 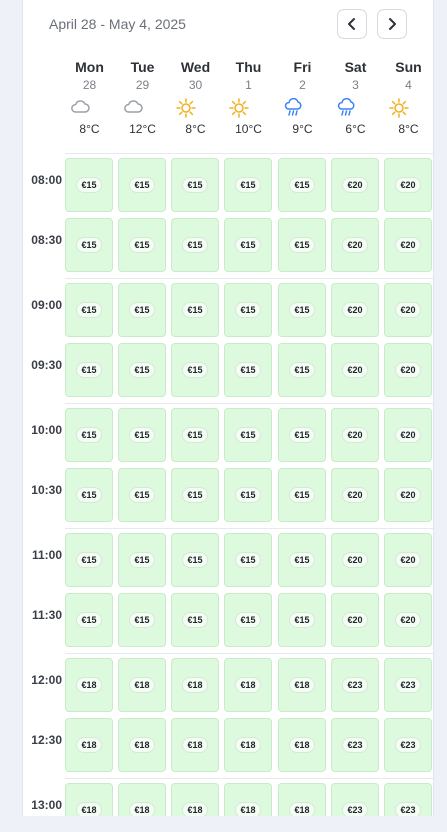 I want to click on day-name: Sat, so click(x=355, y=67).